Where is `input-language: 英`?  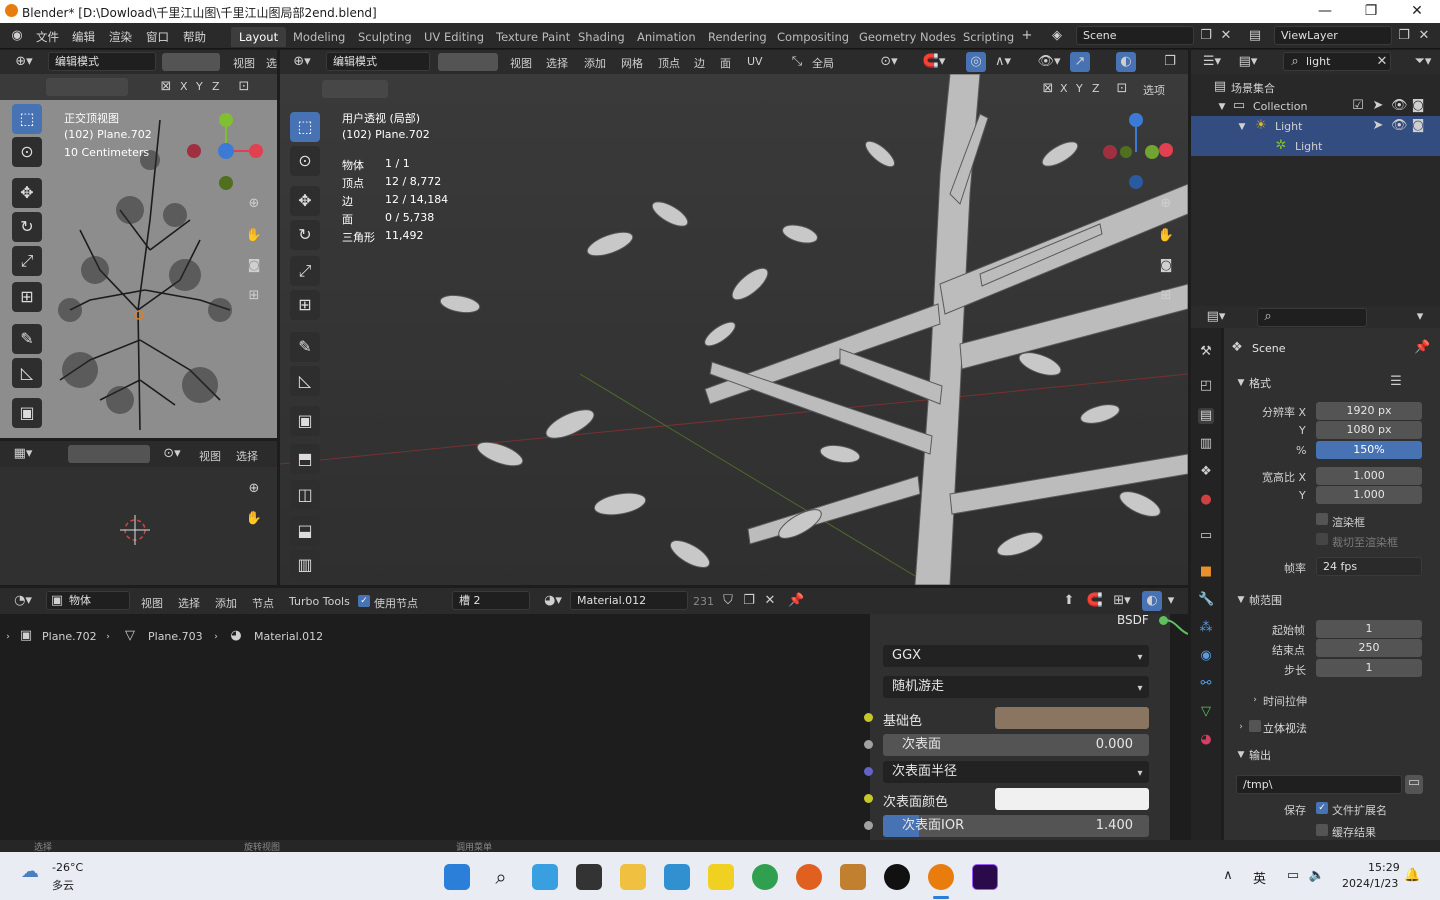
input-language: 英 is located at coordinates (1259, 877).